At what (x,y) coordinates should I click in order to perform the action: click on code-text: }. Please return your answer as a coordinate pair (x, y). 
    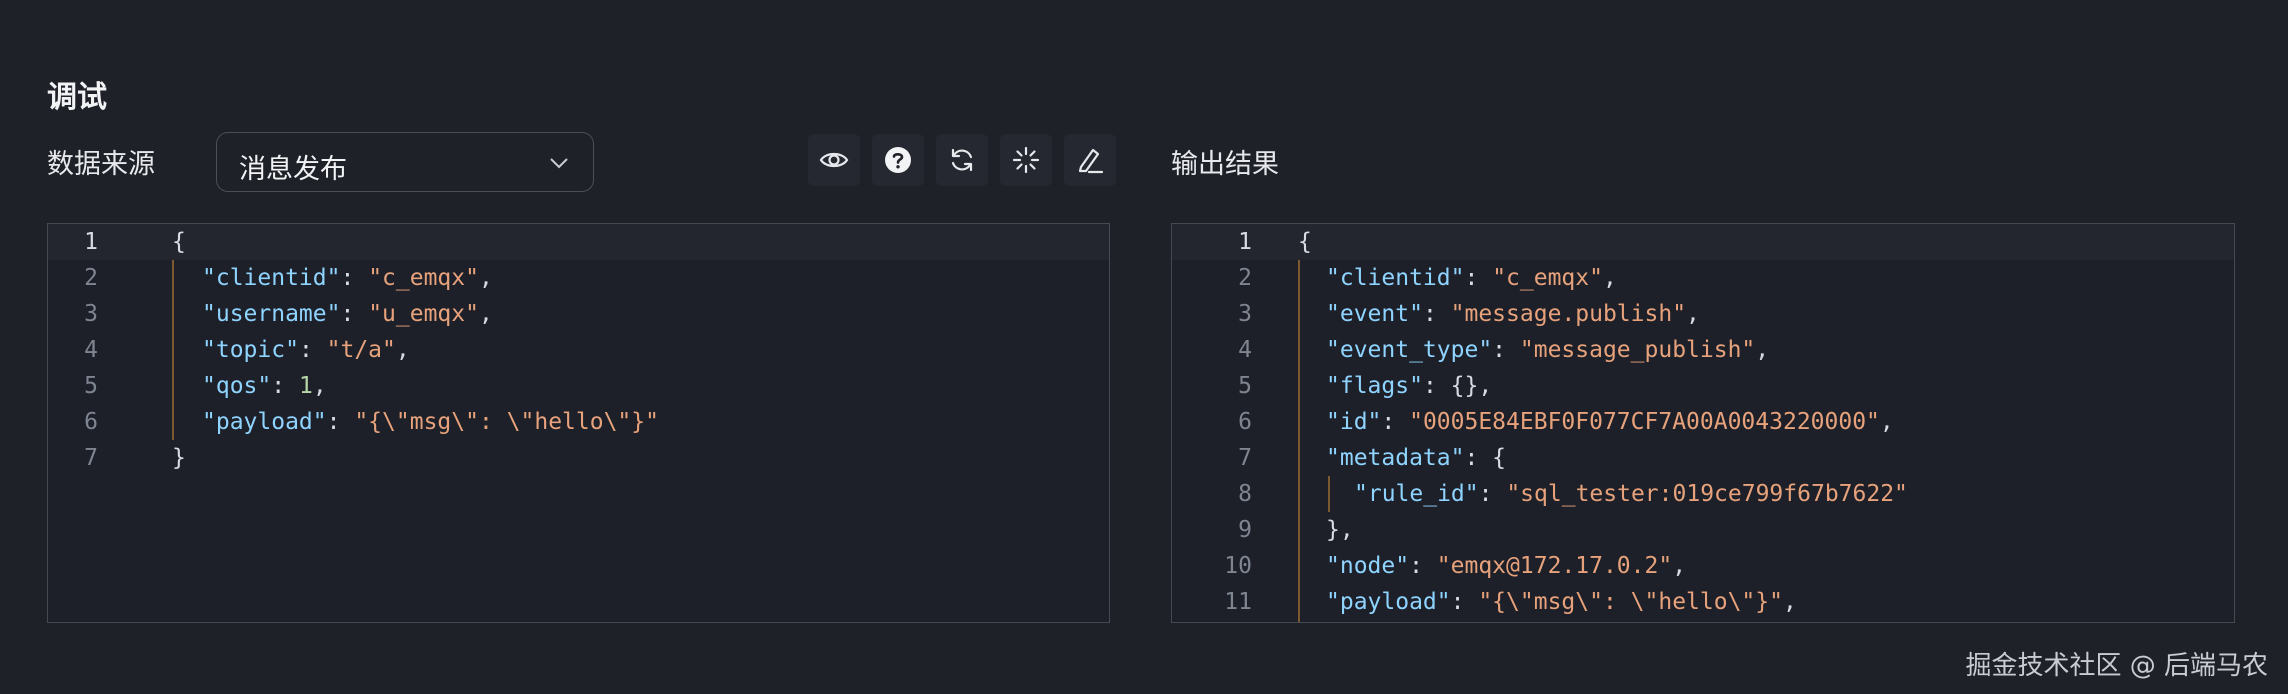
    Looking at the image, I should click on (179, 458).